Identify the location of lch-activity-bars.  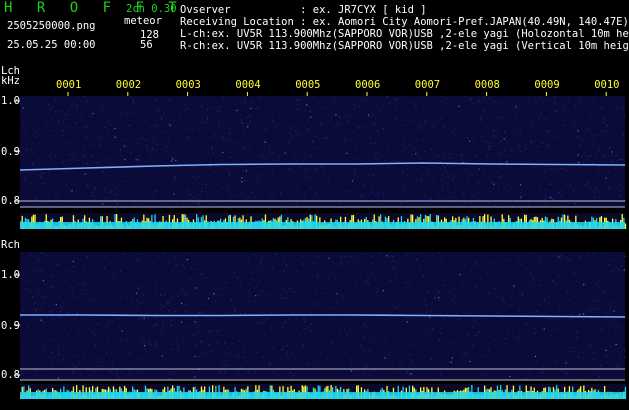
(323, 221).